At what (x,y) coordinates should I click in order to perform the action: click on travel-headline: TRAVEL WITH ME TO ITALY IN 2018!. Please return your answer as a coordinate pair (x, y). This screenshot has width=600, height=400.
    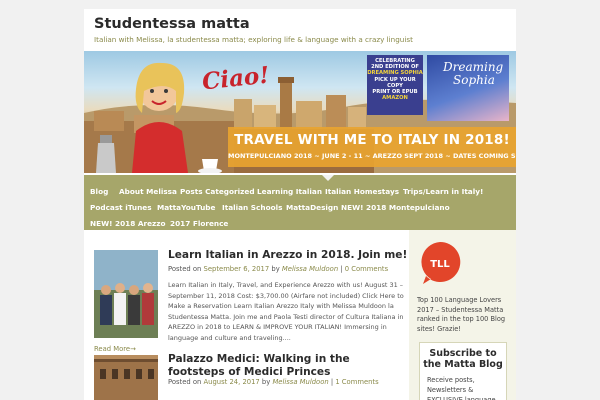
    Looking at the image, I should click on (372, 140).